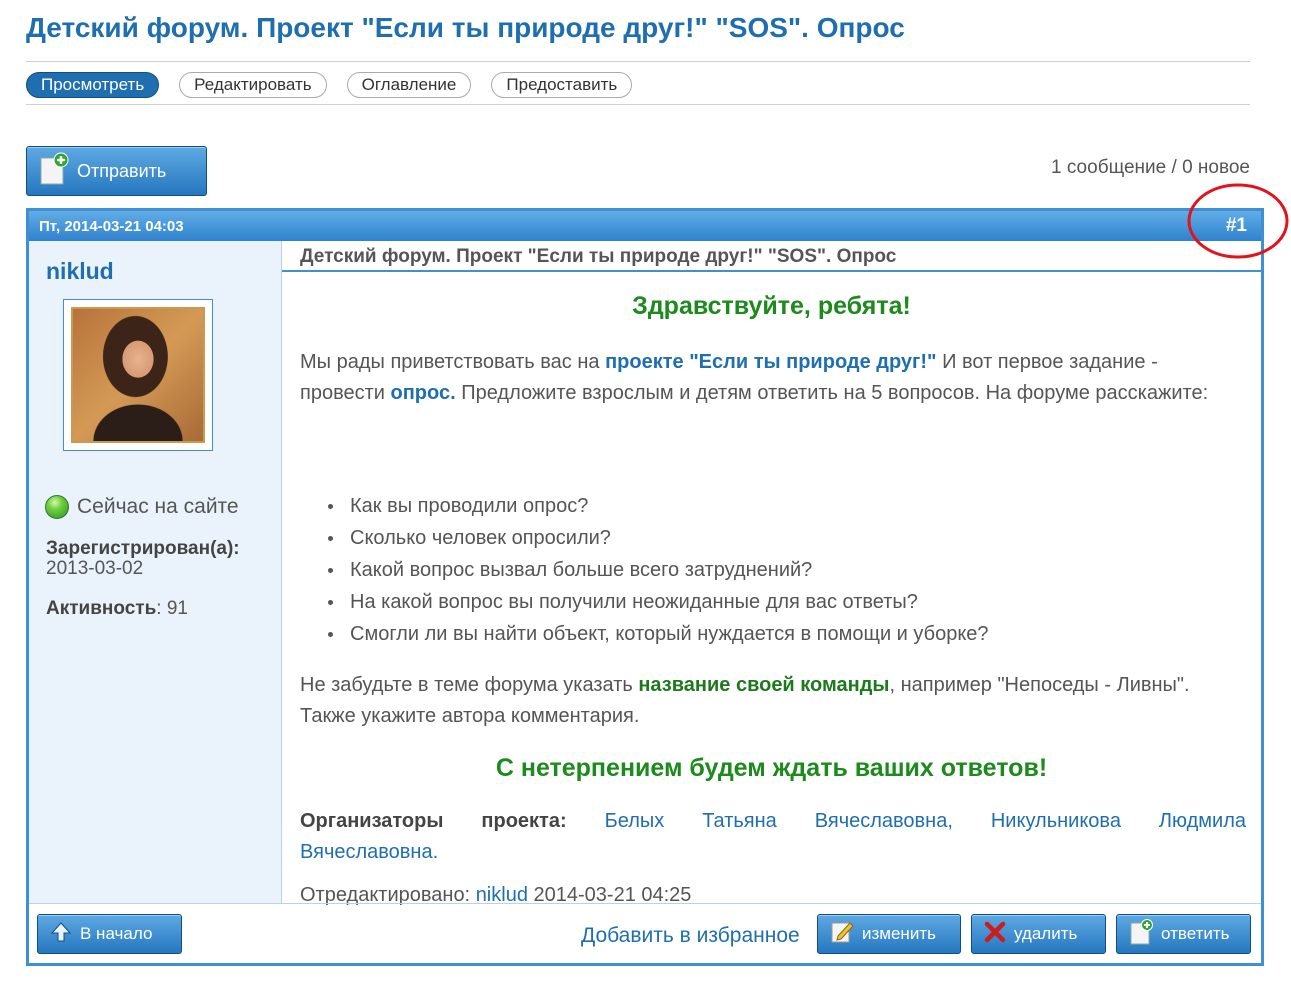  I want to click on pencil-icon, so click(842, 934).